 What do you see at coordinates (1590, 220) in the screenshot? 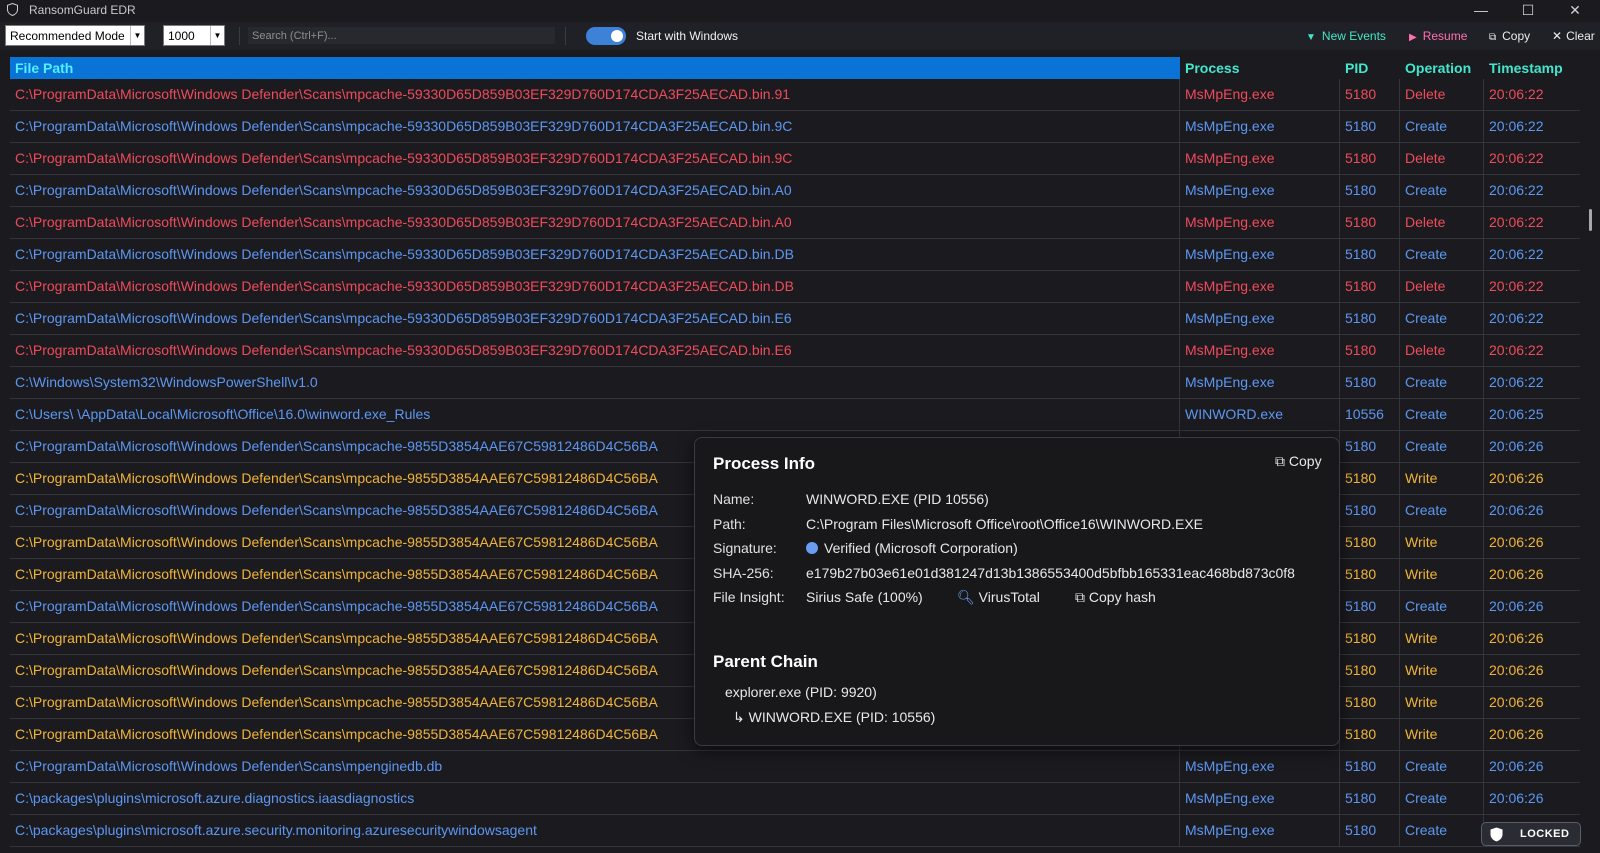
I see `scrollbar-thumb` at bounding box center [1590, 220].